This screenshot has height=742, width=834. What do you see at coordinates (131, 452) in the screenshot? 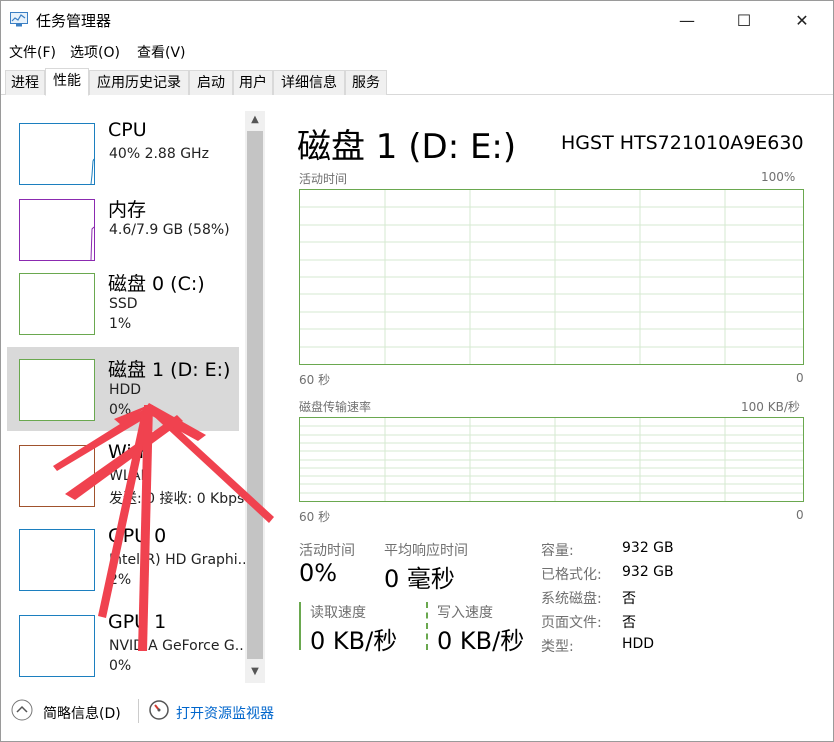
I see `sidebar-item-title: Wi-Fi` at bounding box center [131, 452].